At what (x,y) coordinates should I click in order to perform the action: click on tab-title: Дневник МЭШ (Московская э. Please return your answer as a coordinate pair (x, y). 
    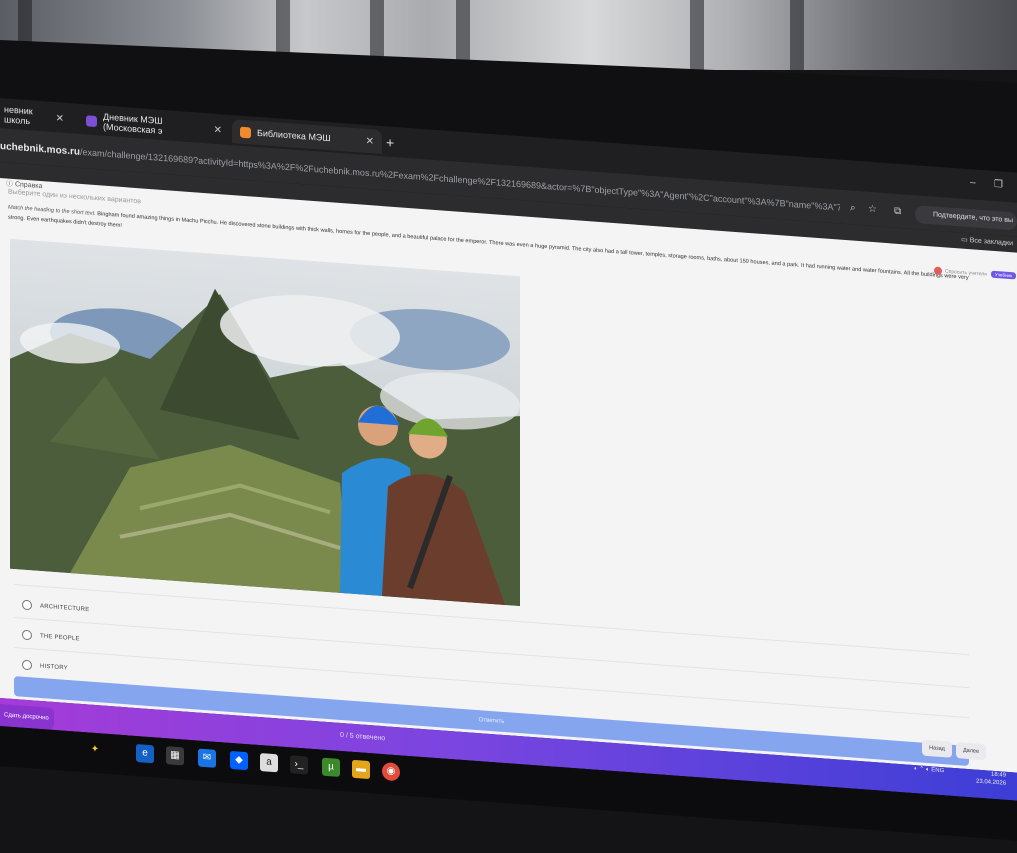
    Looking at the image, I should click on (133, 123).